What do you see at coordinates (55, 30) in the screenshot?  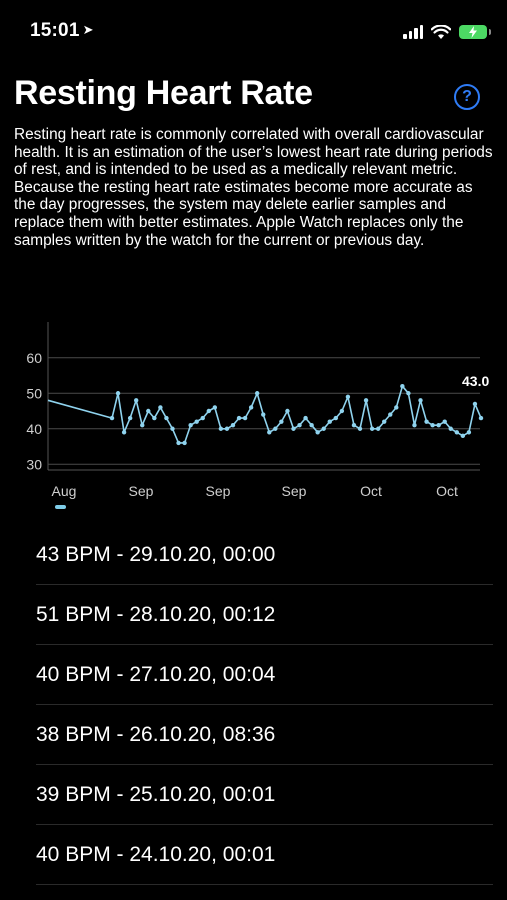 I see `status-time-text: 15:01` at bounding box center [55, 30].